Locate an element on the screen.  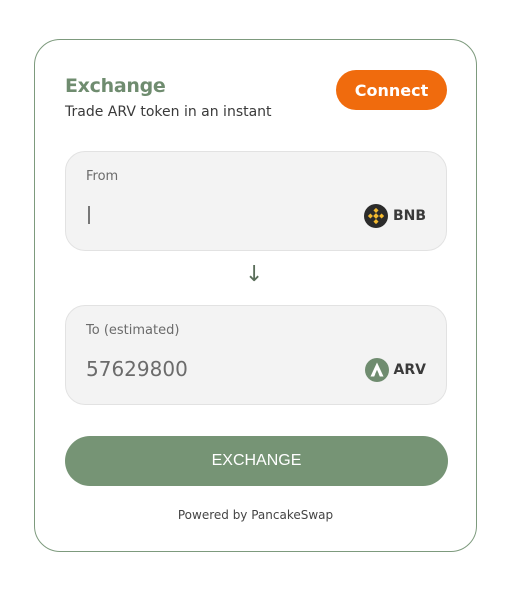
to-amount-value: 57629800 is located at coordinates (137, 369).